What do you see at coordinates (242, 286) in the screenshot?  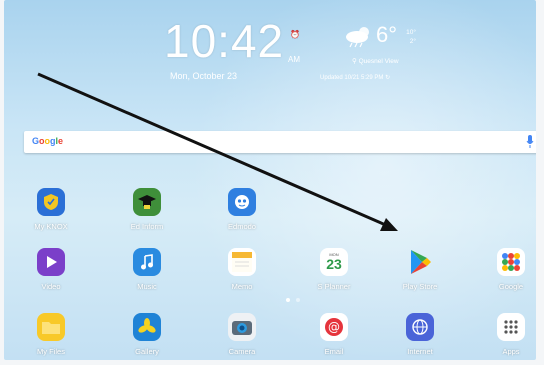 I see `app-label: Memo` at bounding box center [242, 286].